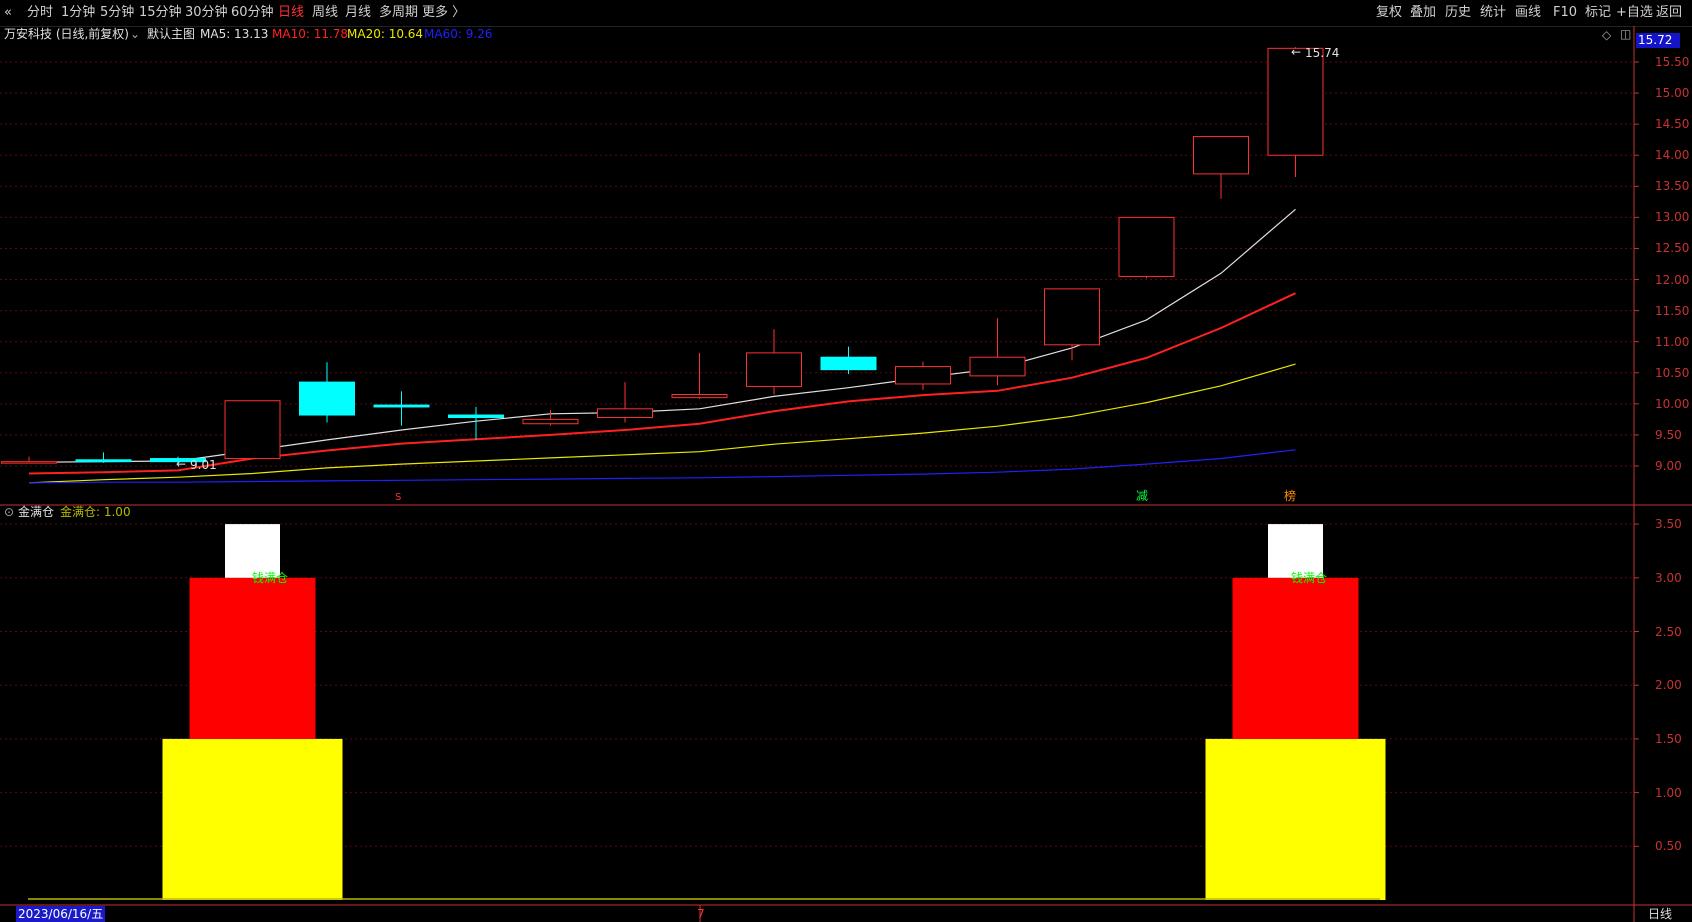 The image size is (1692, 922). What do you see at coordinates (1668, 738) in the screenshot?
I see `sub-tick-label: 1.50` at bounding box center [1668, 738].